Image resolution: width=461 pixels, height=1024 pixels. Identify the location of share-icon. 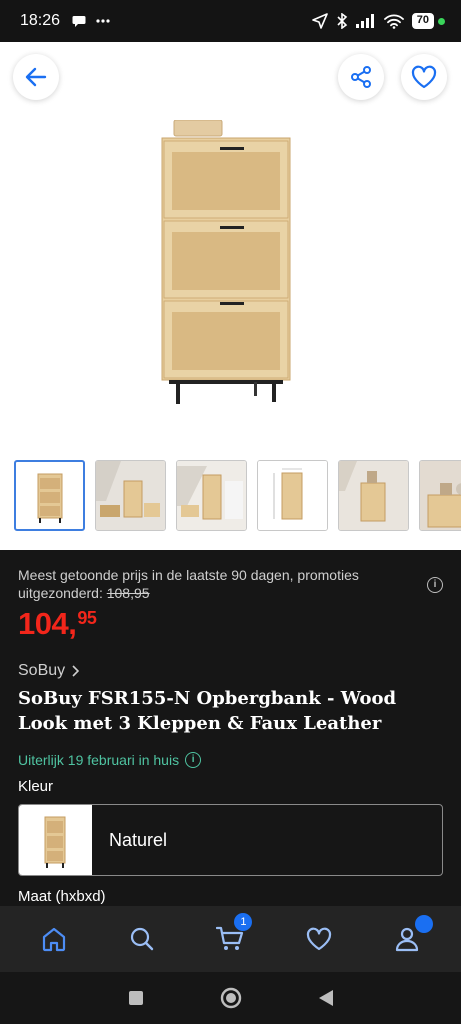
(361, 77).